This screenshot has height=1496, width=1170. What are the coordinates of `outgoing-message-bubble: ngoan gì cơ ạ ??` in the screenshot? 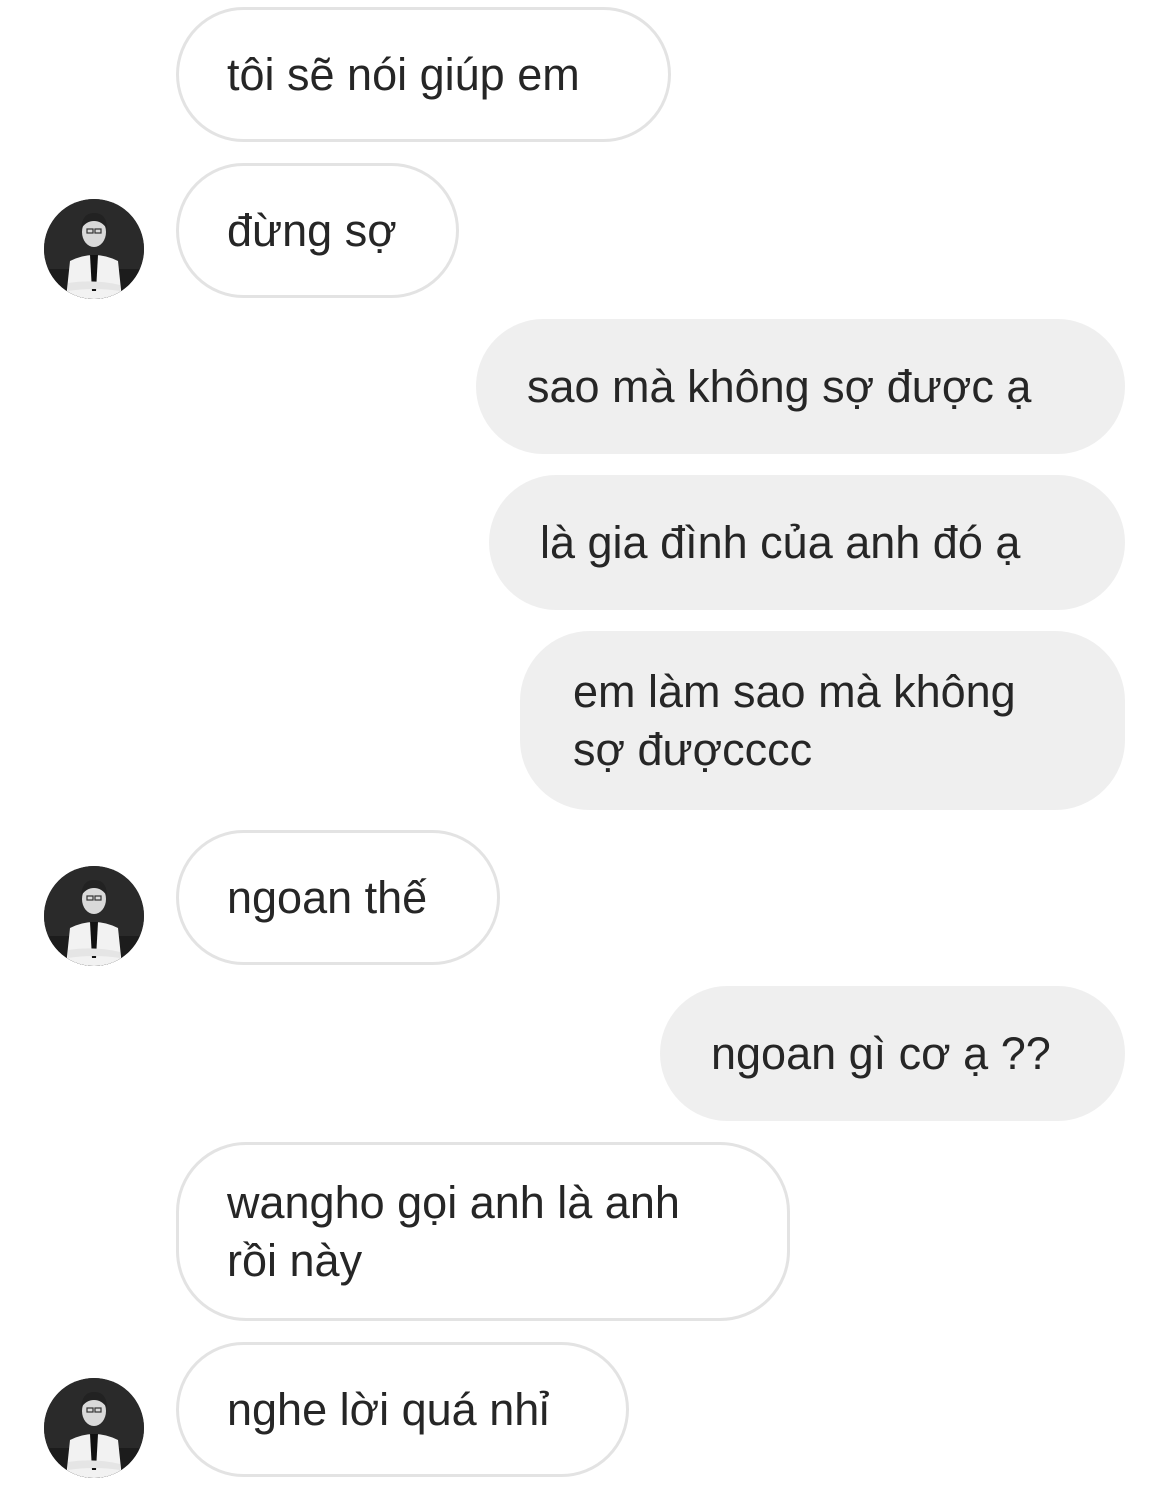 It's located at (892, 1053).